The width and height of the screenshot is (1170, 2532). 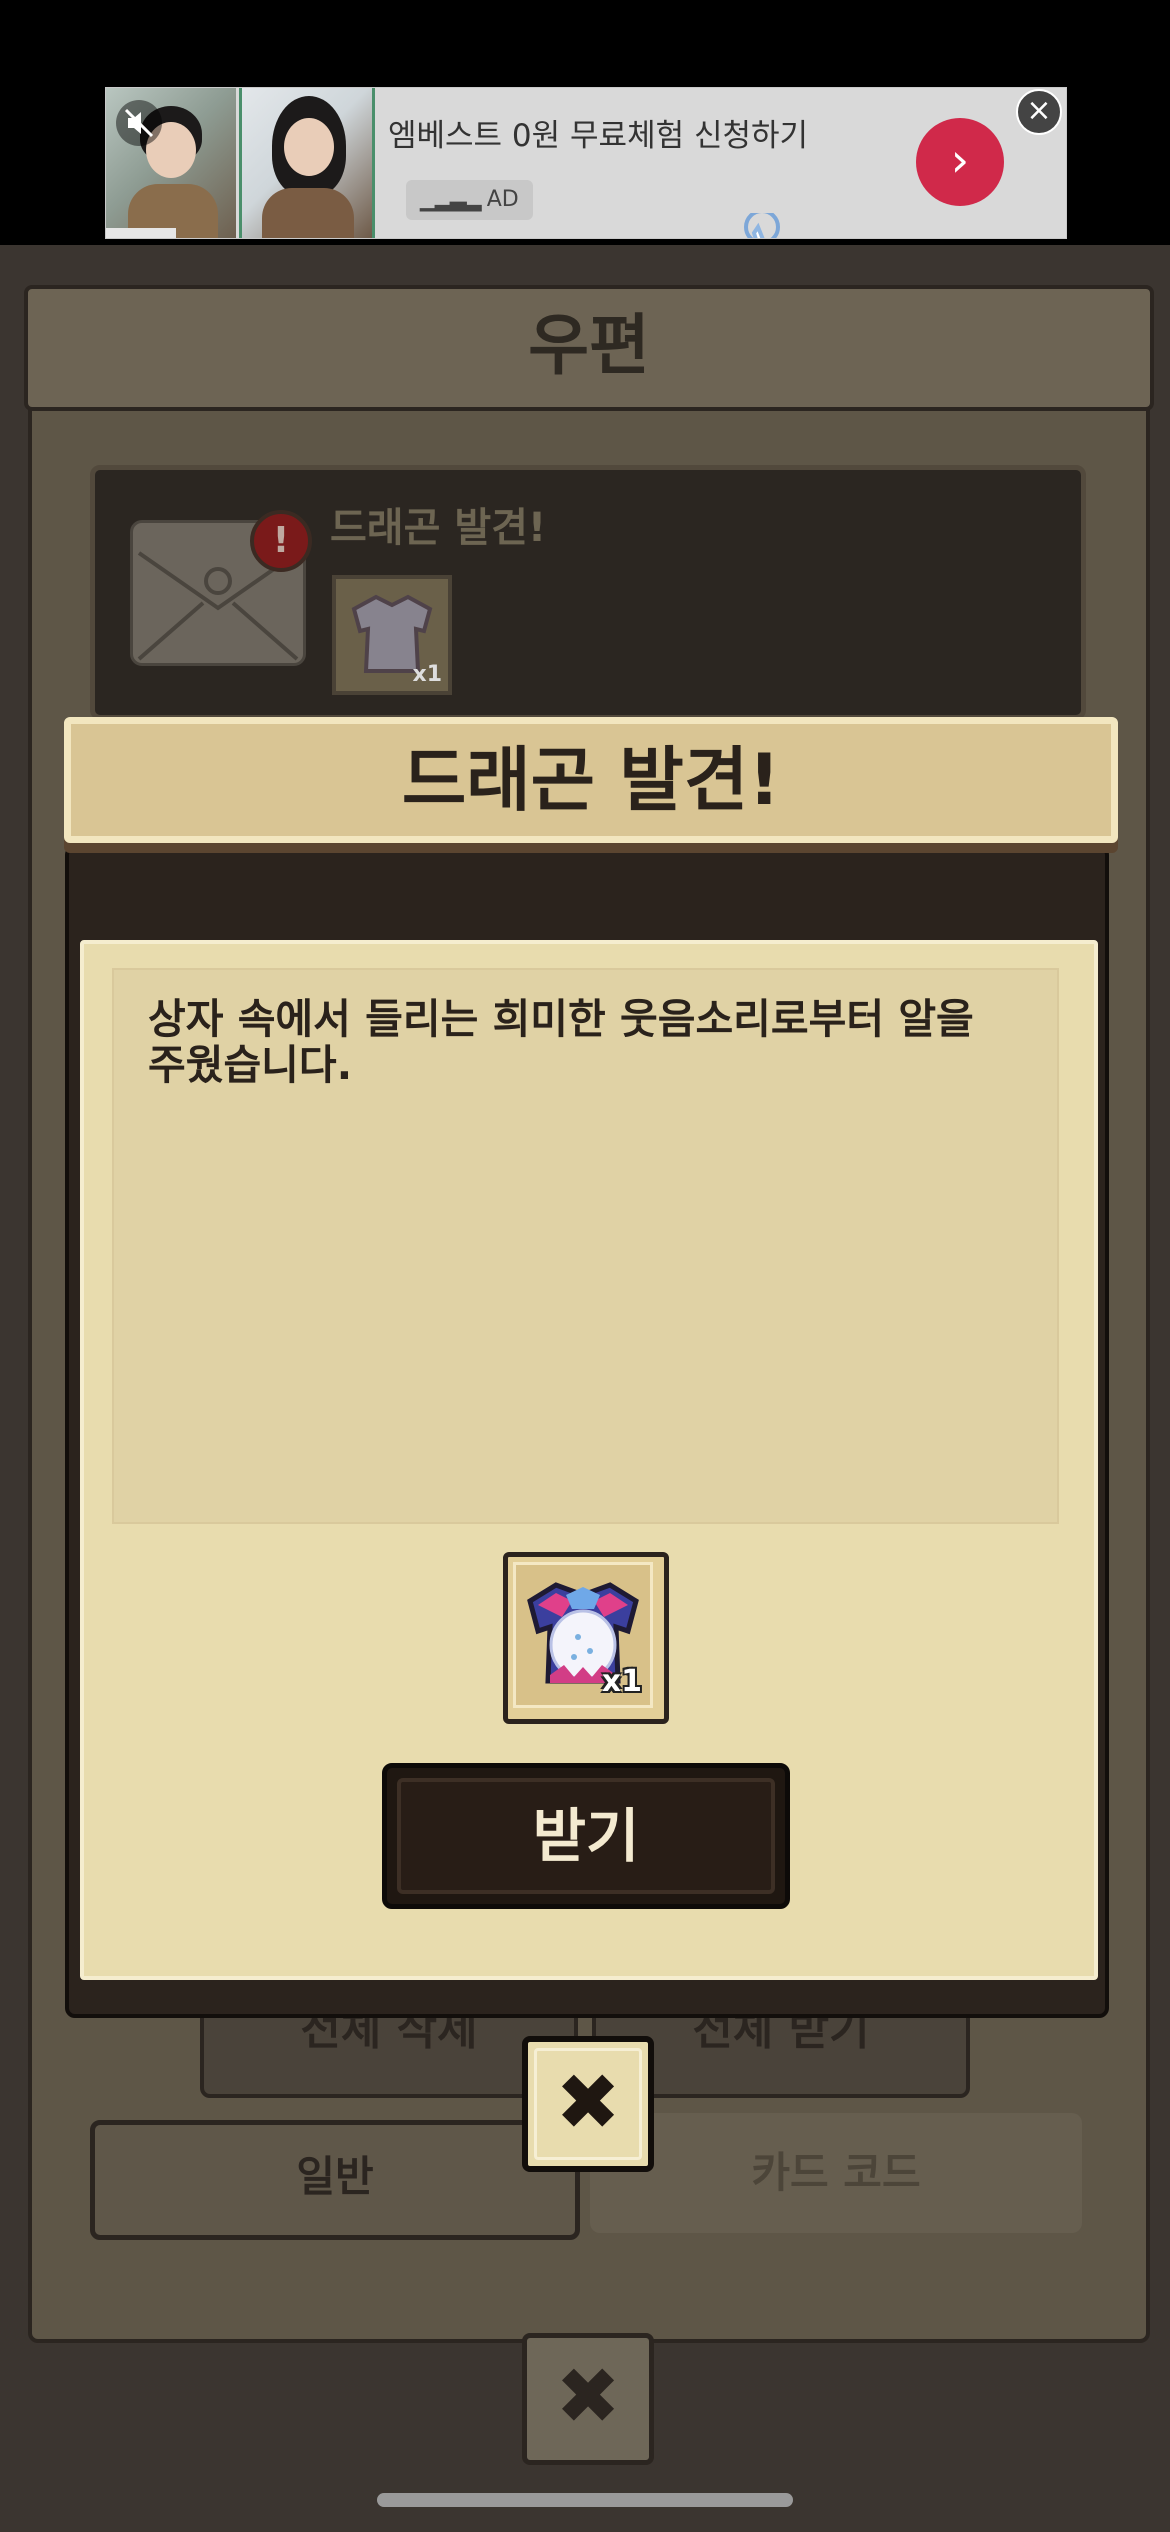 I want to click on reward-slot: x1, so click(x=586, y=1638).